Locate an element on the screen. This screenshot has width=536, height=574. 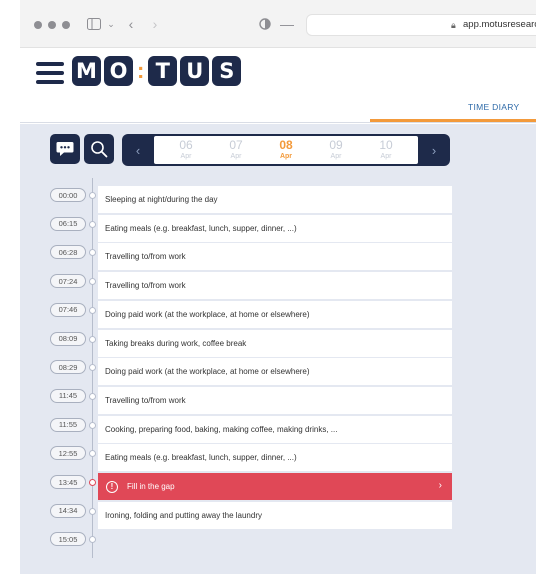
time-label: 08:09 is located at coordinates (68, 338).